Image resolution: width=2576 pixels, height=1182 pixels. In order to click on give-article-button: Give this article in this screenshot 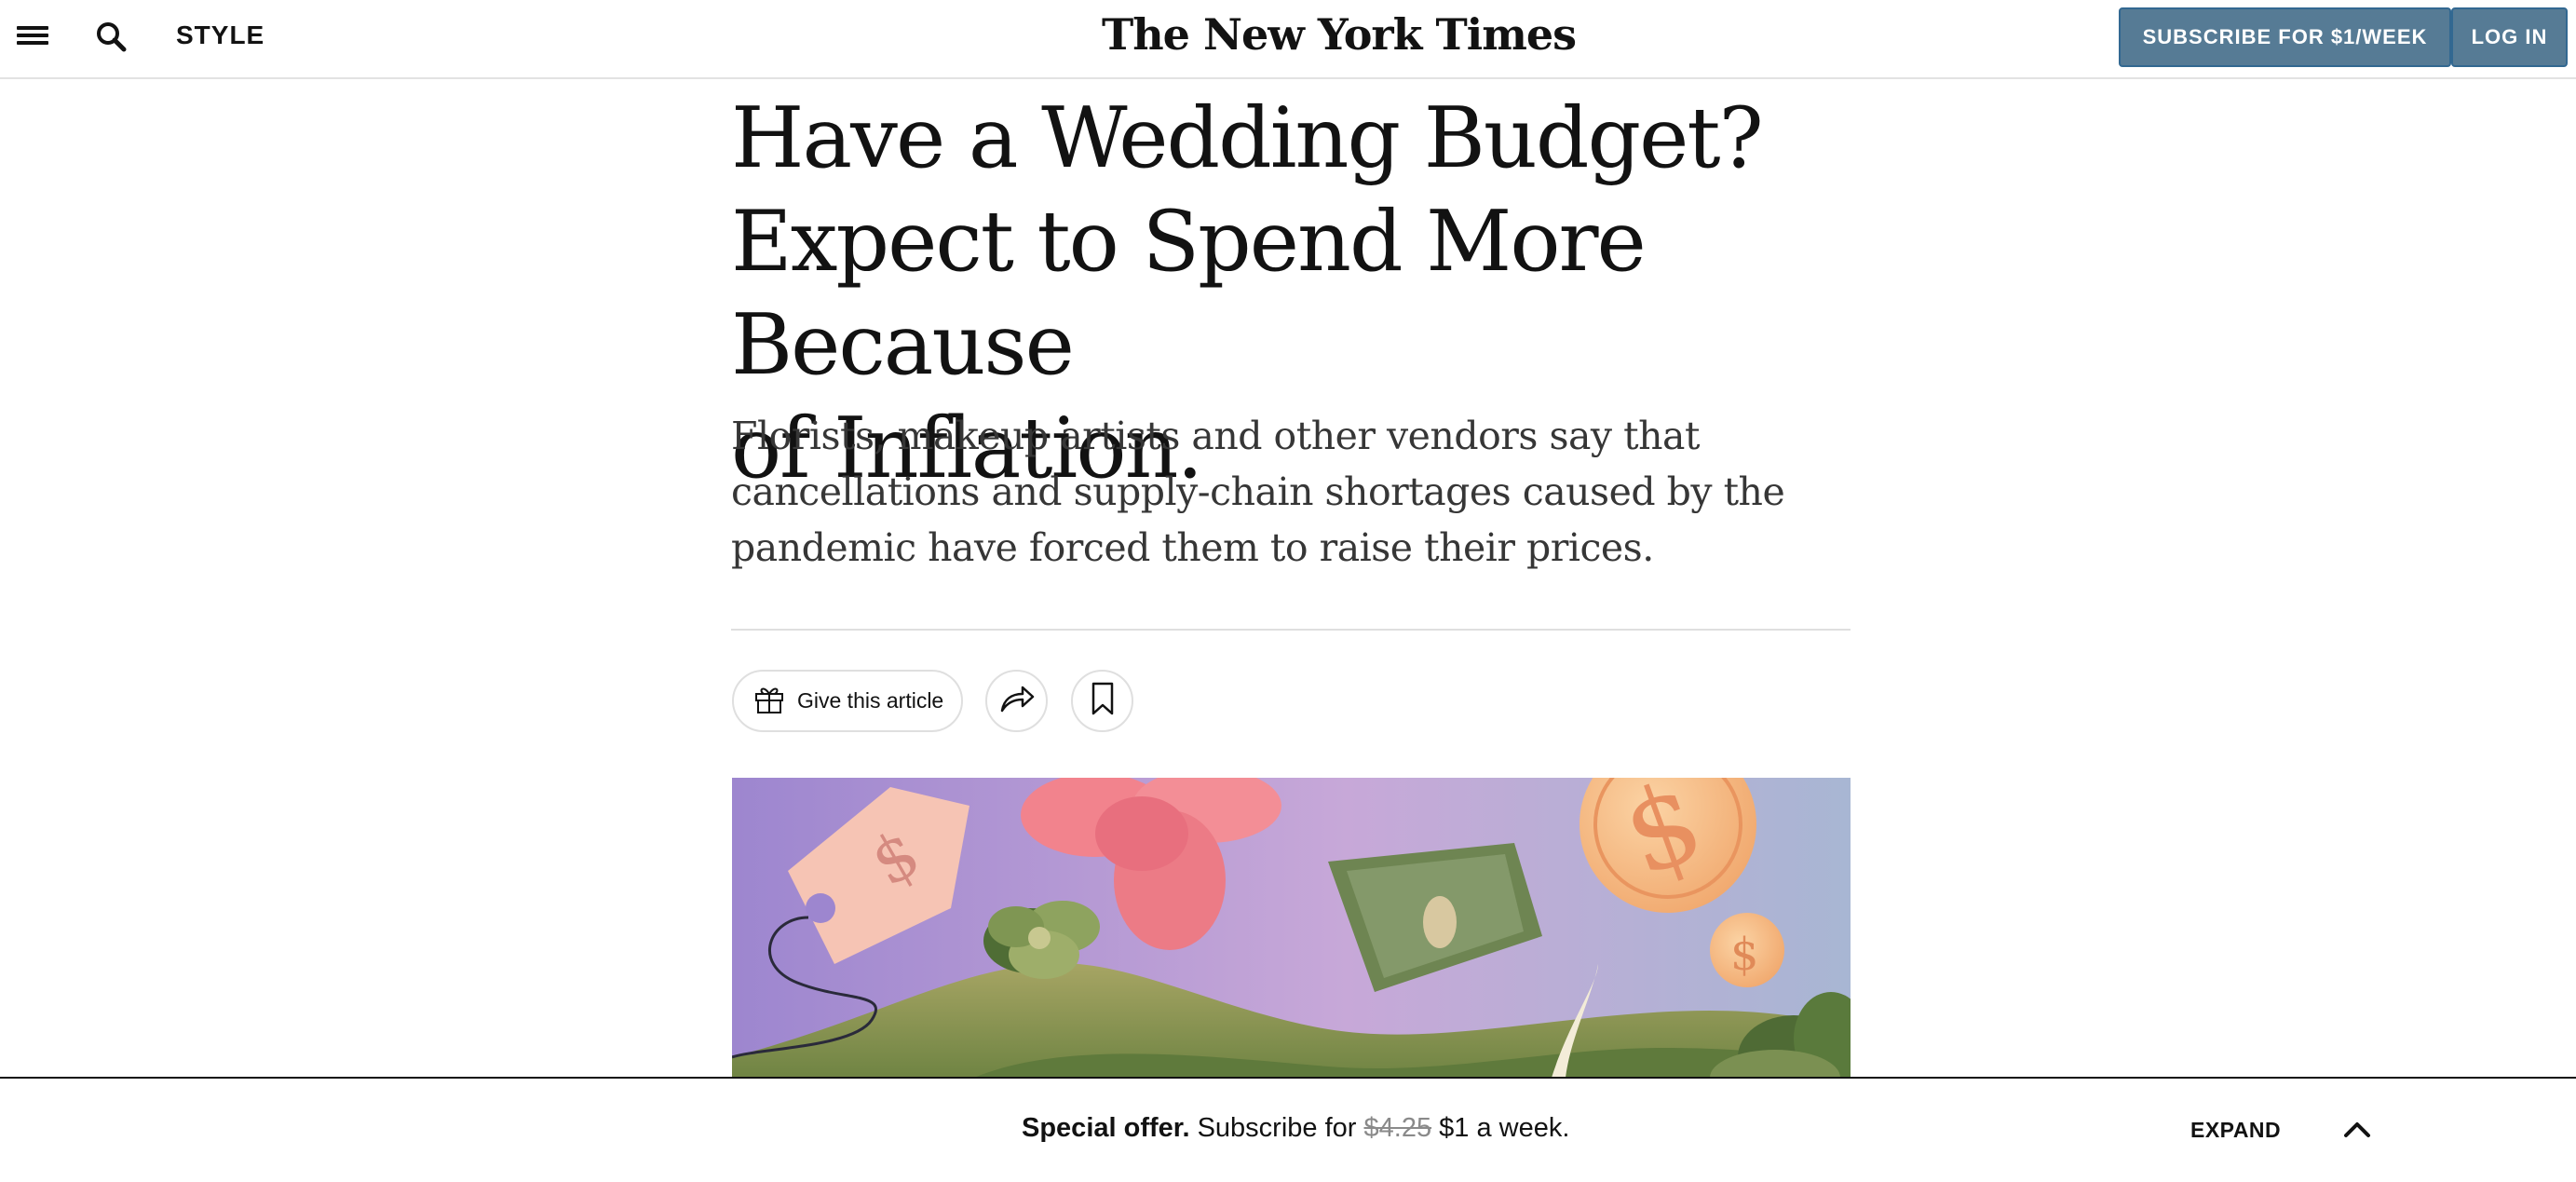, I will do `click(847, 701)`.